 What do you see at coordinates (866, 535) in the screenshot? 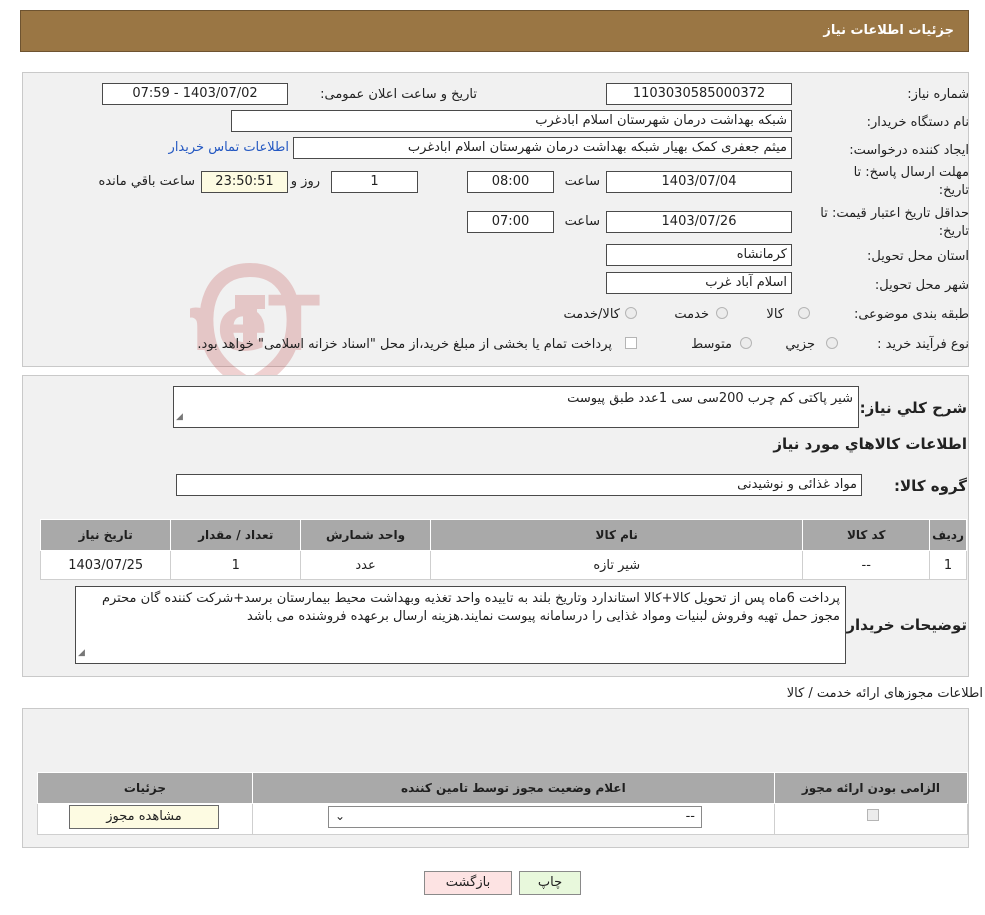
I see `col-code: کد کالا` at bounding box center [866, 535].